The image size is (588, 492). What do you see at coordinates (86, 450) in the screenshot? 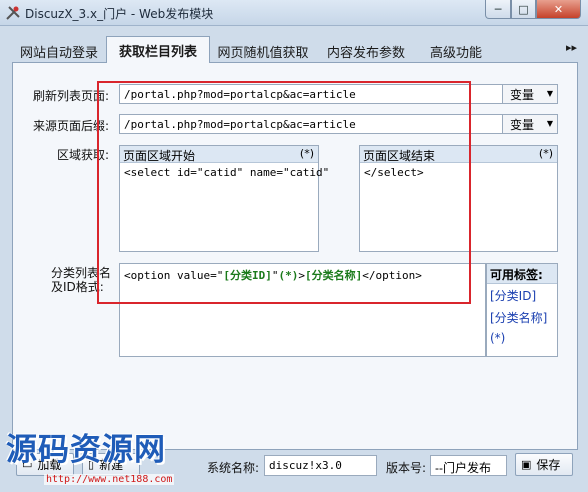
I see `watermark-logo: 源码资源网` at bounding box center [86, 450].